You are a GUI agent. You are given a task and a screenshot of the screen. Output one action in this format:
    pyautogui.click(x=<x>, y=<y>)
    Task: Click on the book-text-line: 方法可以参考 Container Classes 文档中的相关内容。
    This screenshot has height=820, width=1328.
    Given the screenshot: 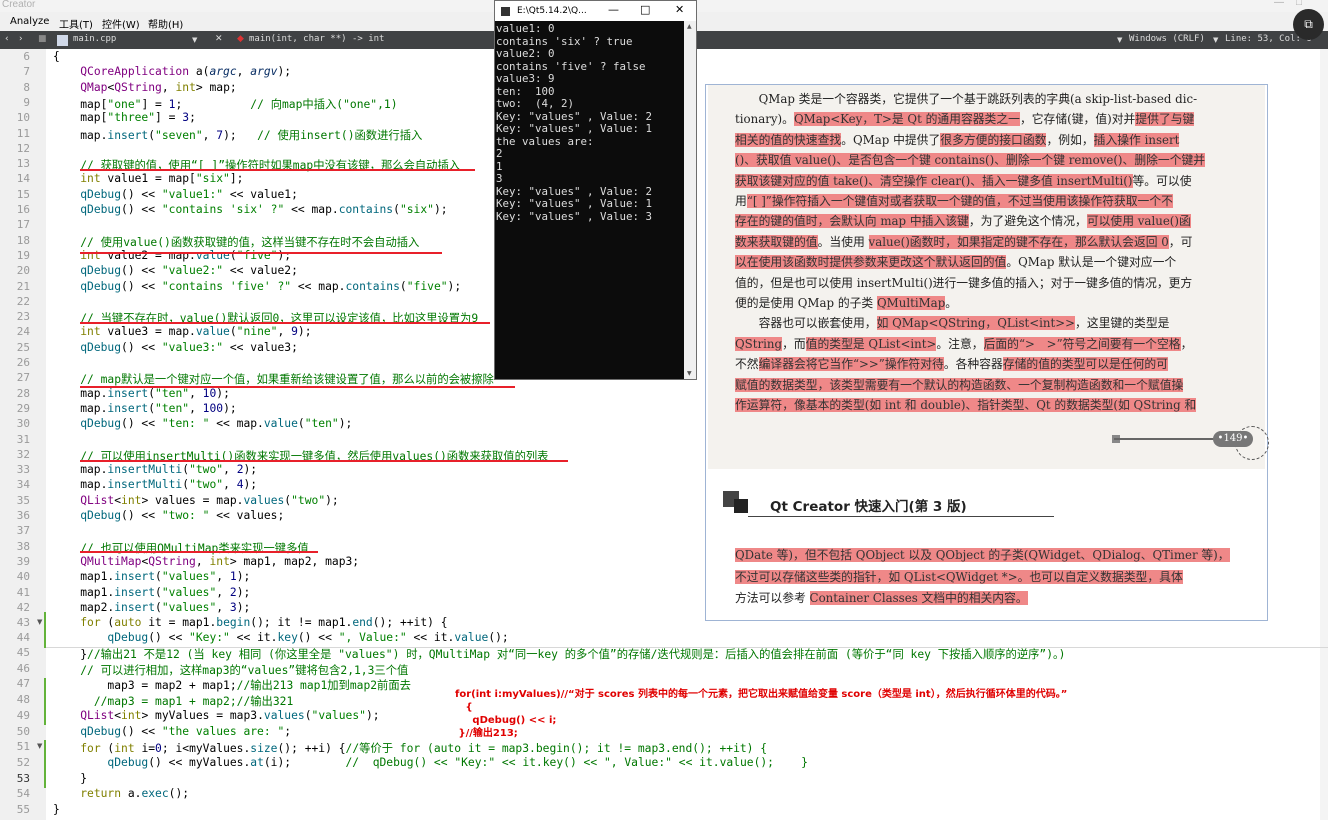 What is the action you would take?
    pyautogui.click(x=881, y=598)
    